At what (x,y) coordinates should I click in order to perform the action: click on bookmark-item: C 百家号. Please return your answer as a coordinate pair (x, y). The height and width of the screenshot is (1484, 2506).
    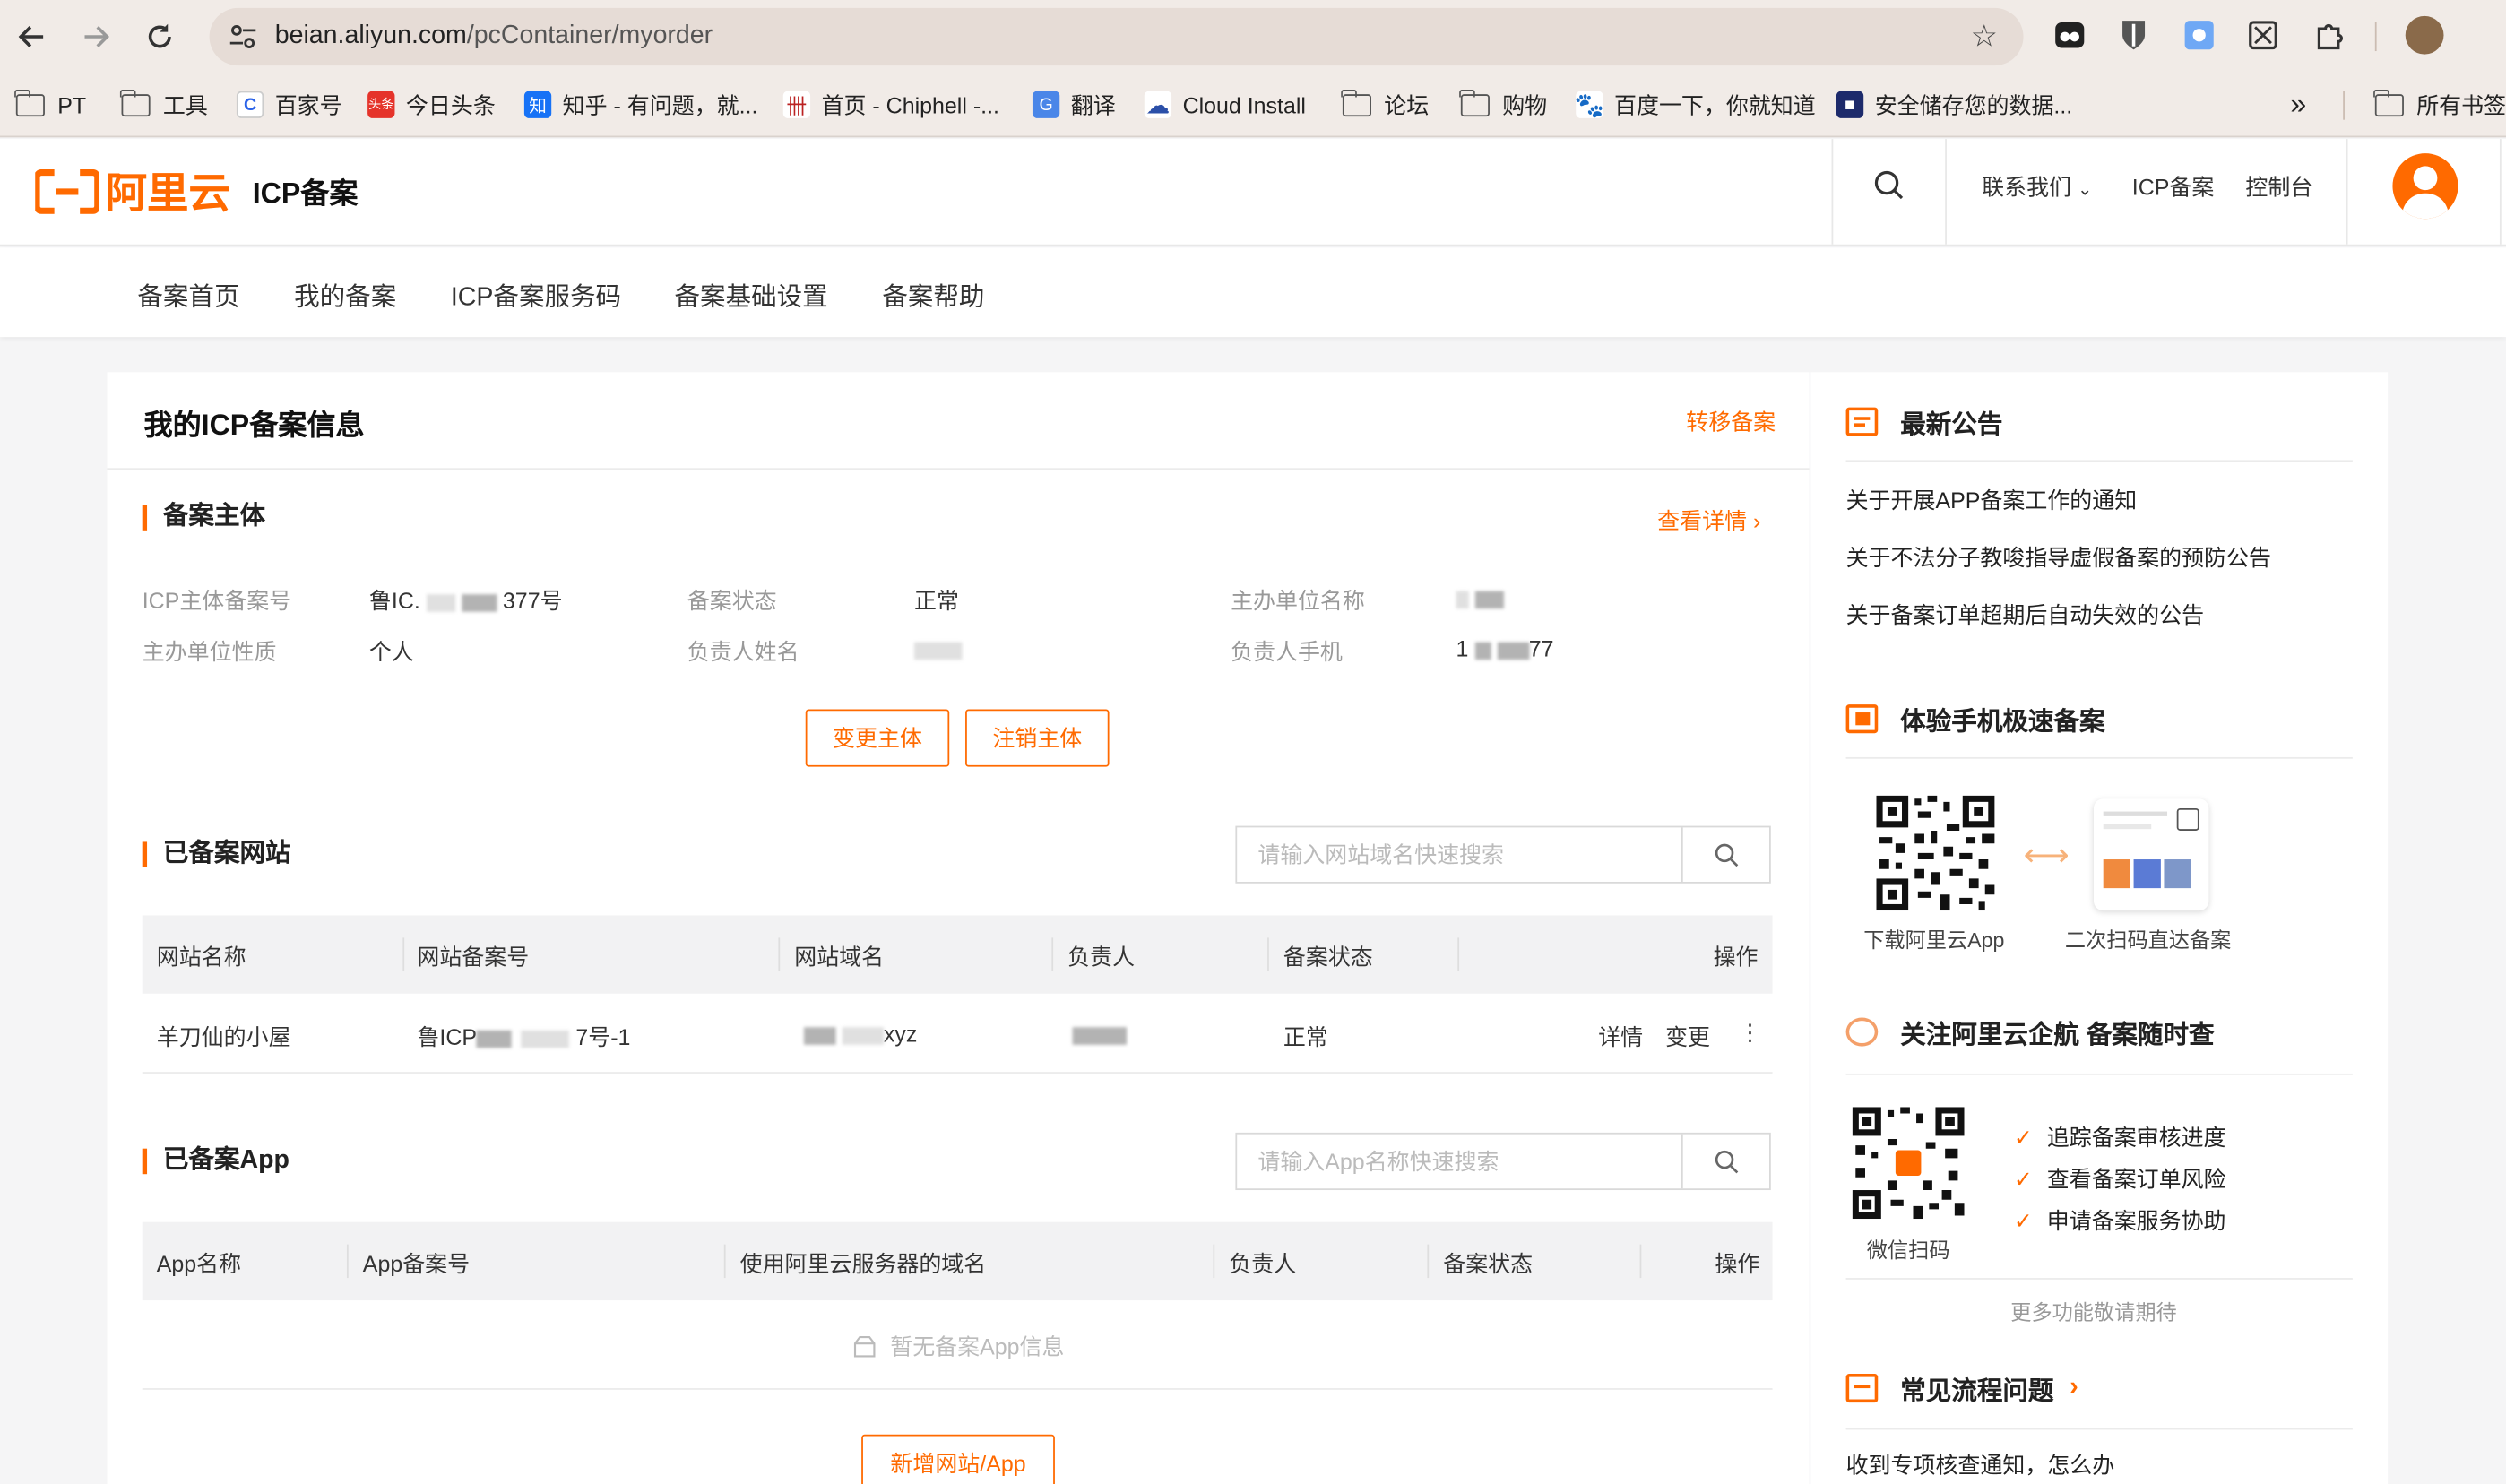
    Looking at the image, I should click on (289, 104).